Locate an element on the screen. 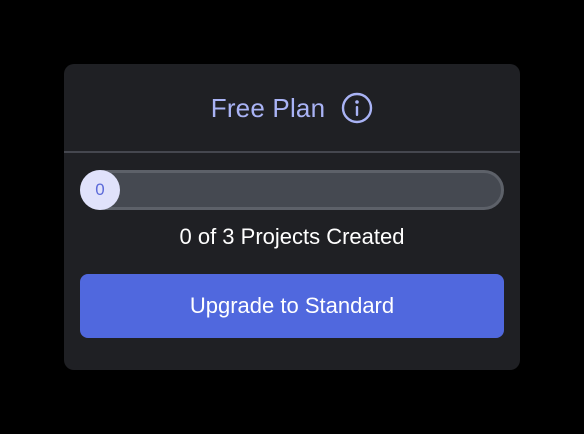  upgrade-button: Upgrade to Standard is located at coordinates (292, 306).